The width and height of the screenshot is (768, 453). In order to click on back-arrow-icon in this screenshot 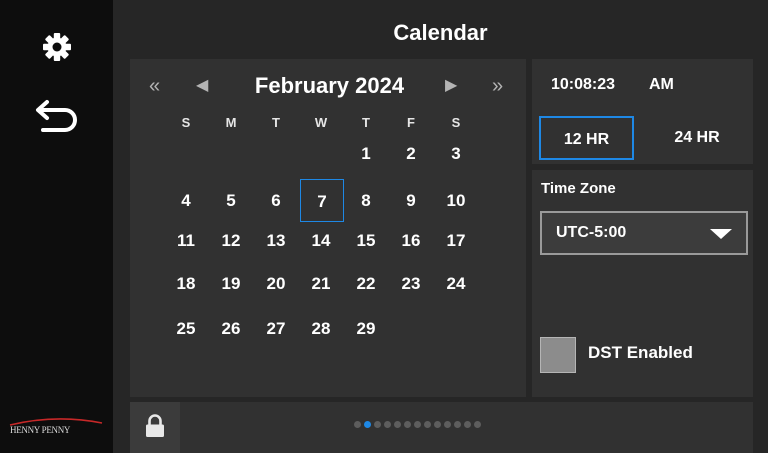, I will do `click(57, 119)`.